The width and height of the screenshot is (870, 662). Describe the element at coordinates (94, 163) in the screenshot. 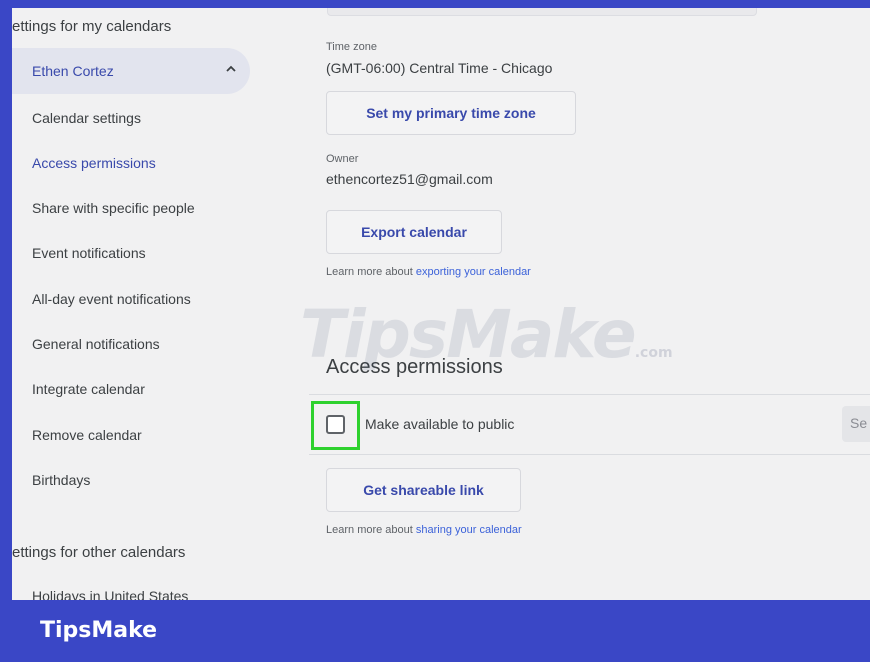

I see `sidebar-item-access-permissions: Access permissions` at that location.